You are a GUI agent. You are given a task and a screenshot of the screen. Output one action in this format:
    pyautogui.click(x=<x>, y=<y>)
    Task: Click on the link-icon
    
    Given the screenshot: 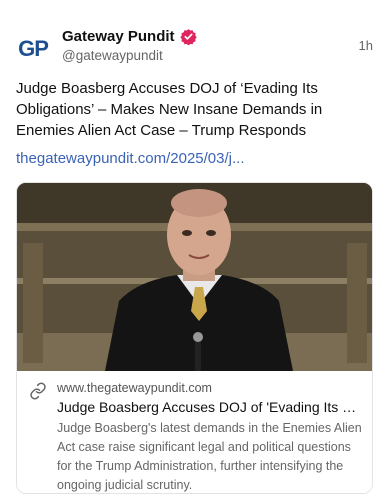 What is the action you would take?
    pyautogui.click(x=38, y=391)
    